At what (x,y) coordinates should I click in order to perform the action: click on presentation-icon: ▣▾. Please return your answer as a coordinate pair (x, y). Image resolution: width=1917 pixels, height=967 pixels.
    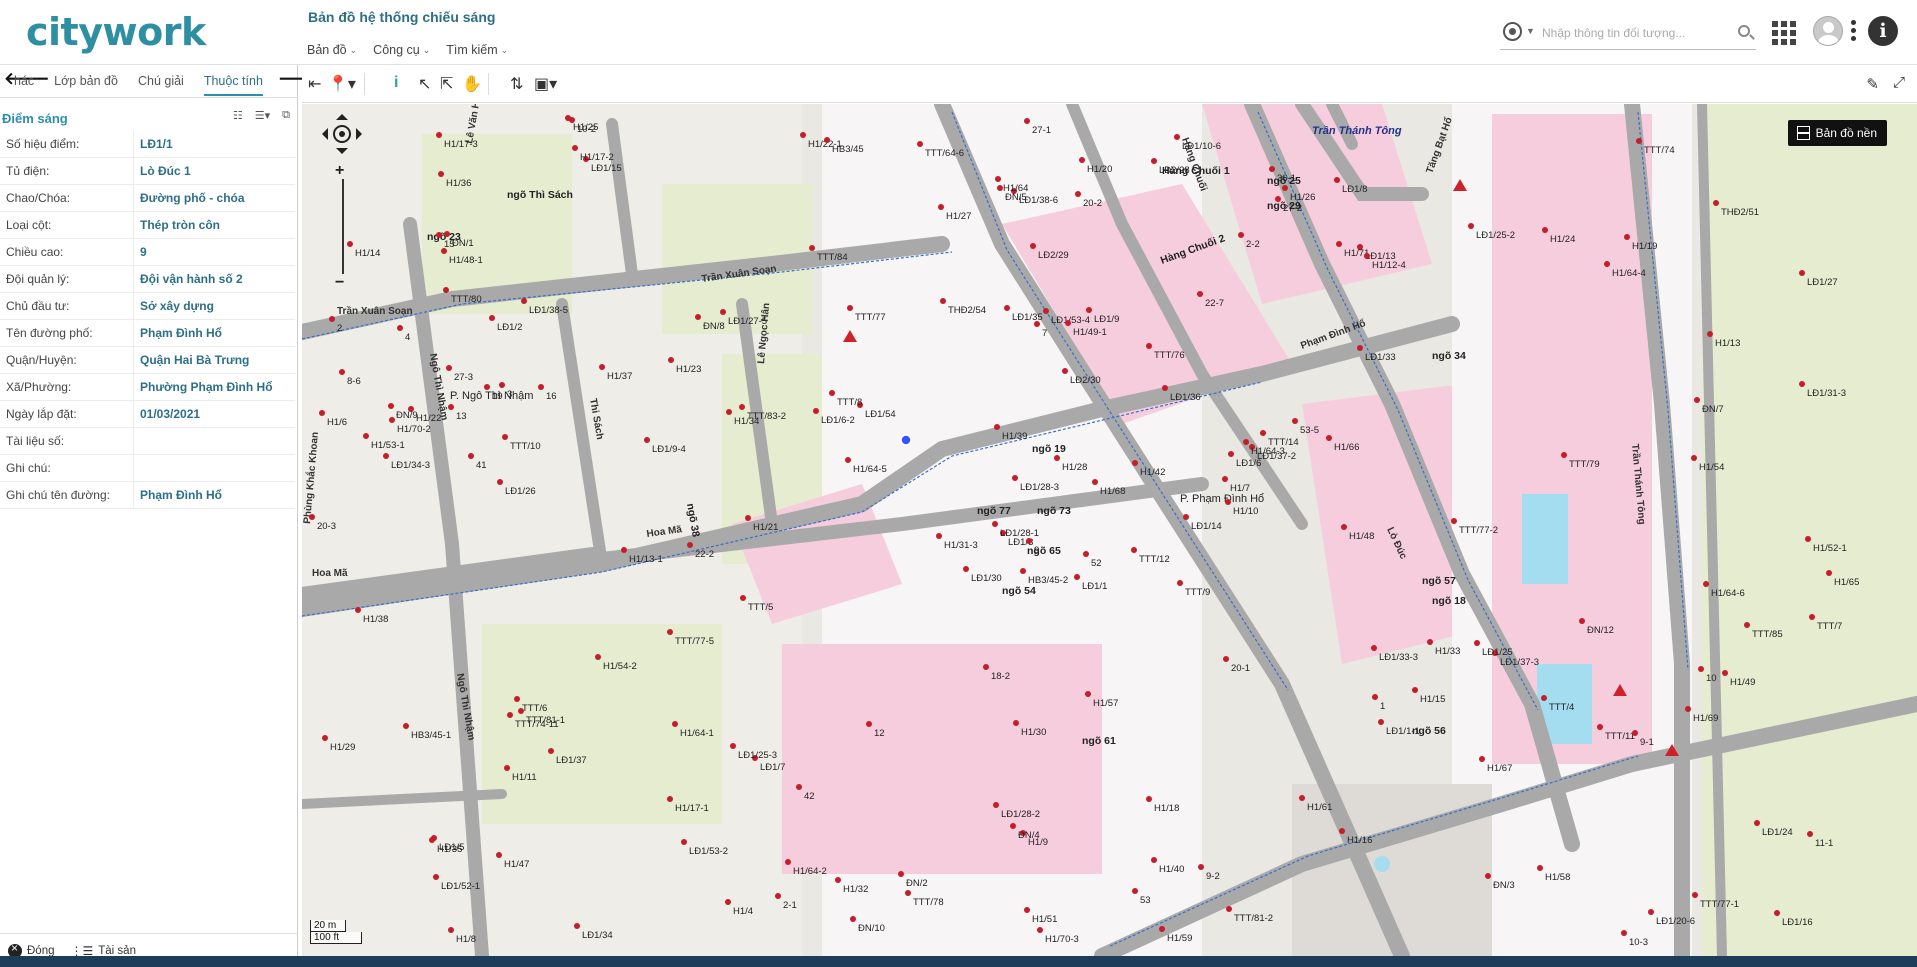
    Looking at the image, I should click on (545, 84).